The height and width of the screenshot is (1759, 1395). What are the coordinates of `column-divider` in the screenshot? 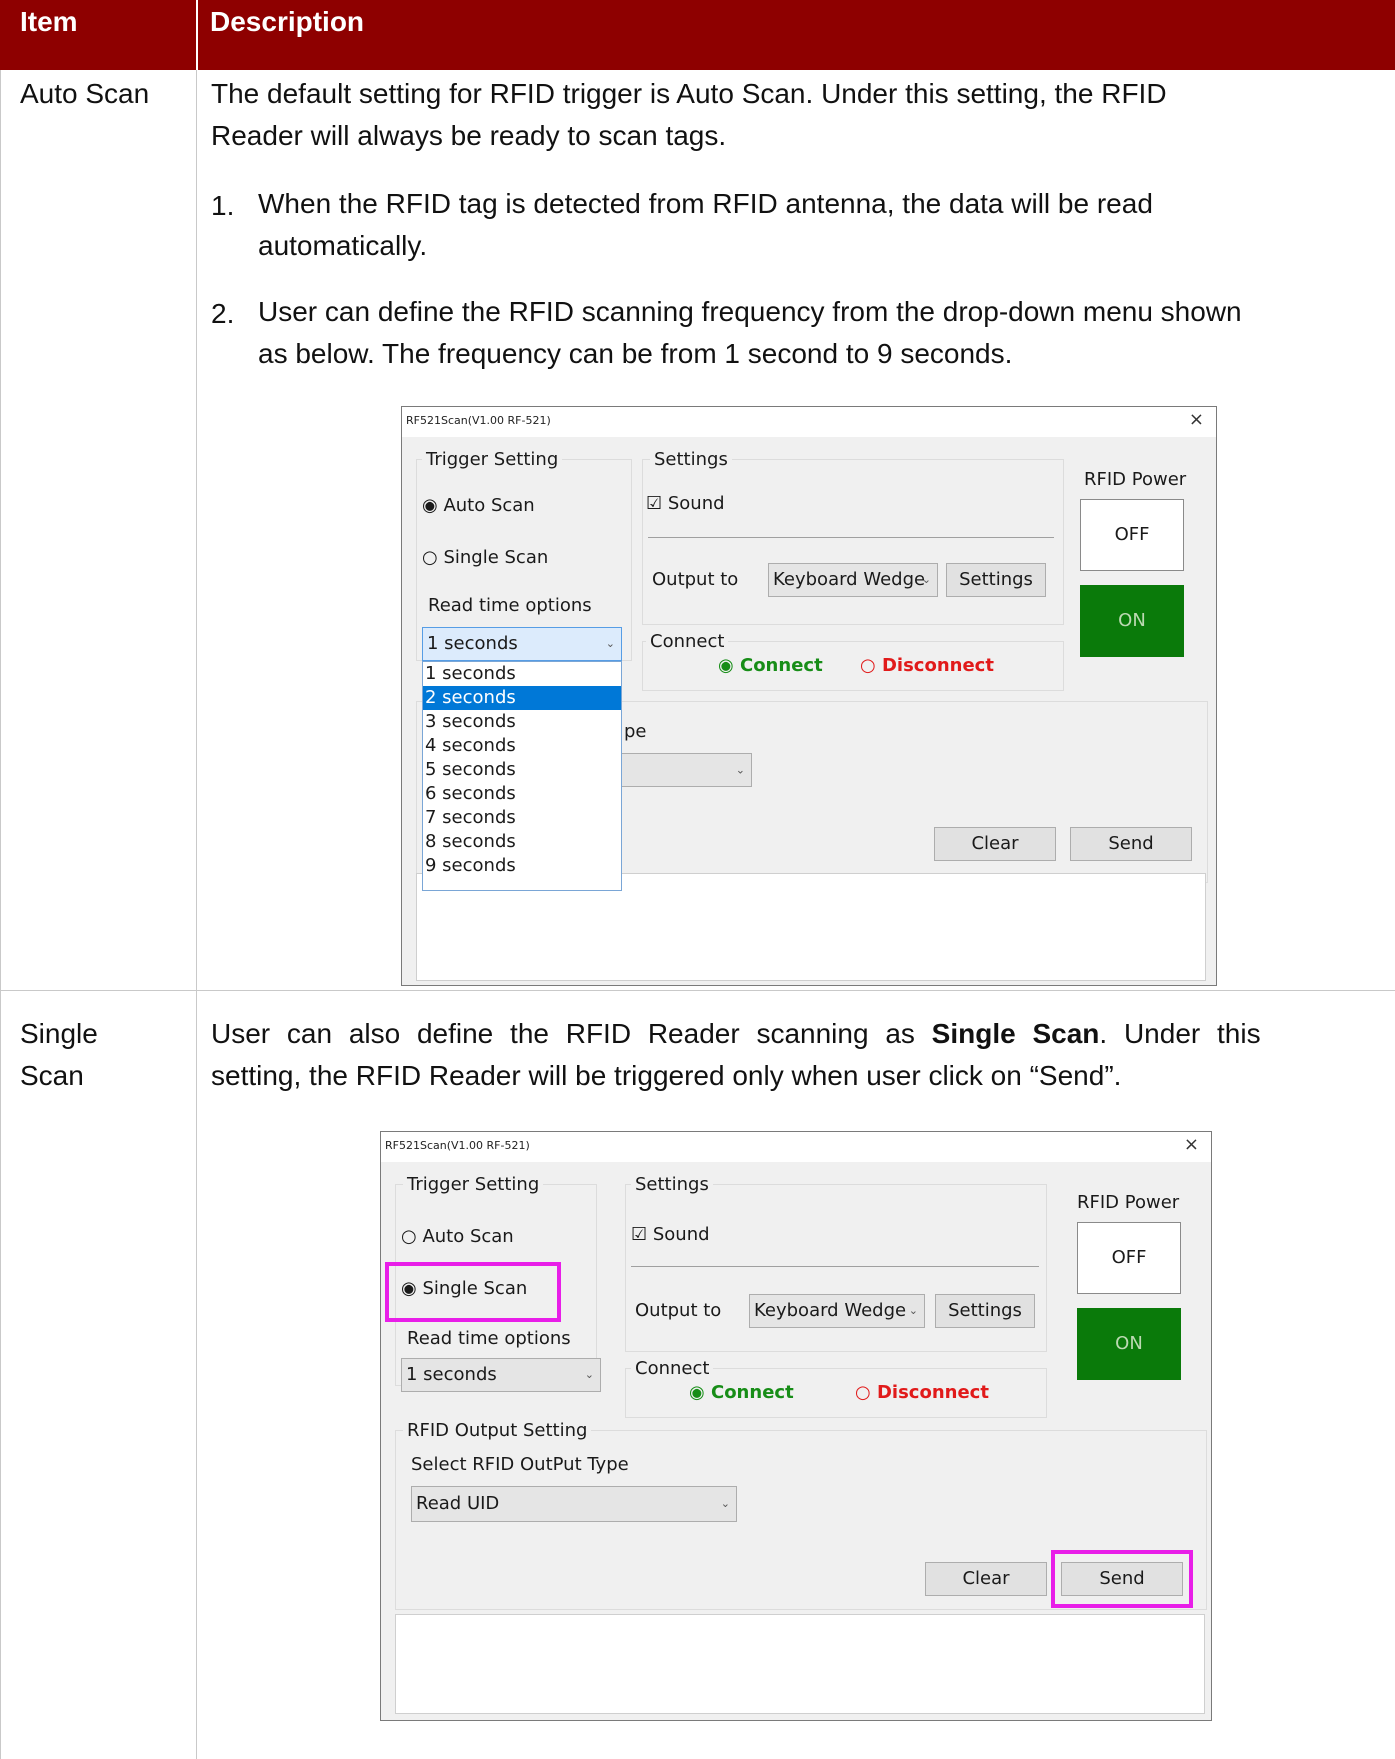 It's located at (196, 914).